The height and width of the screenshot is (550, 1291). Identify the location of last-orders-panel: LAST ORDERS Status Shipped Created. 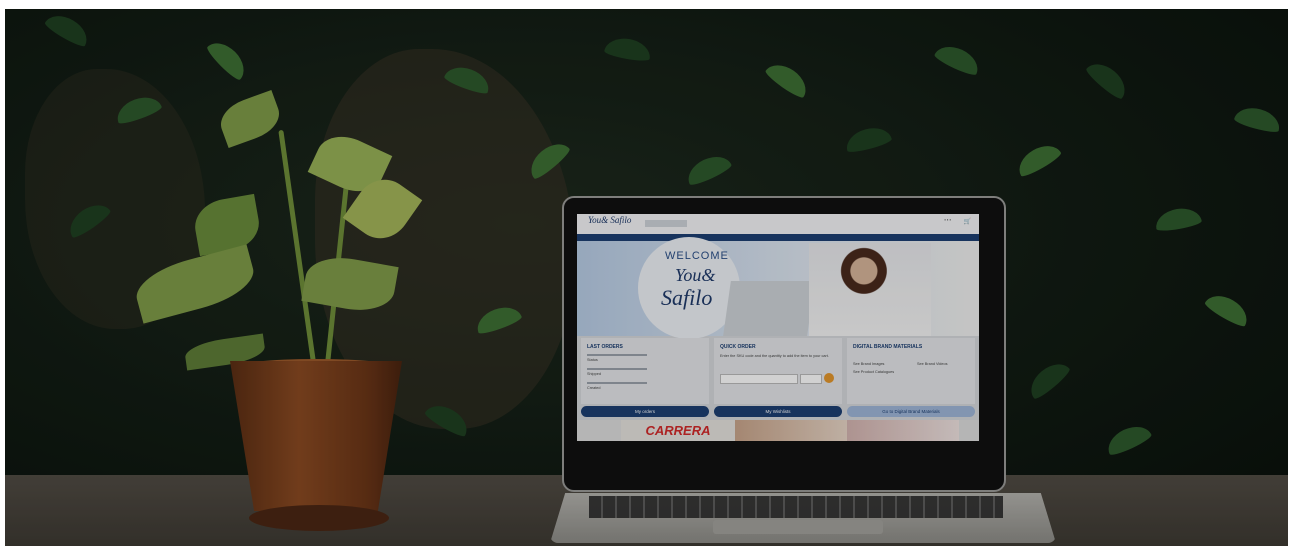
(645, 371).